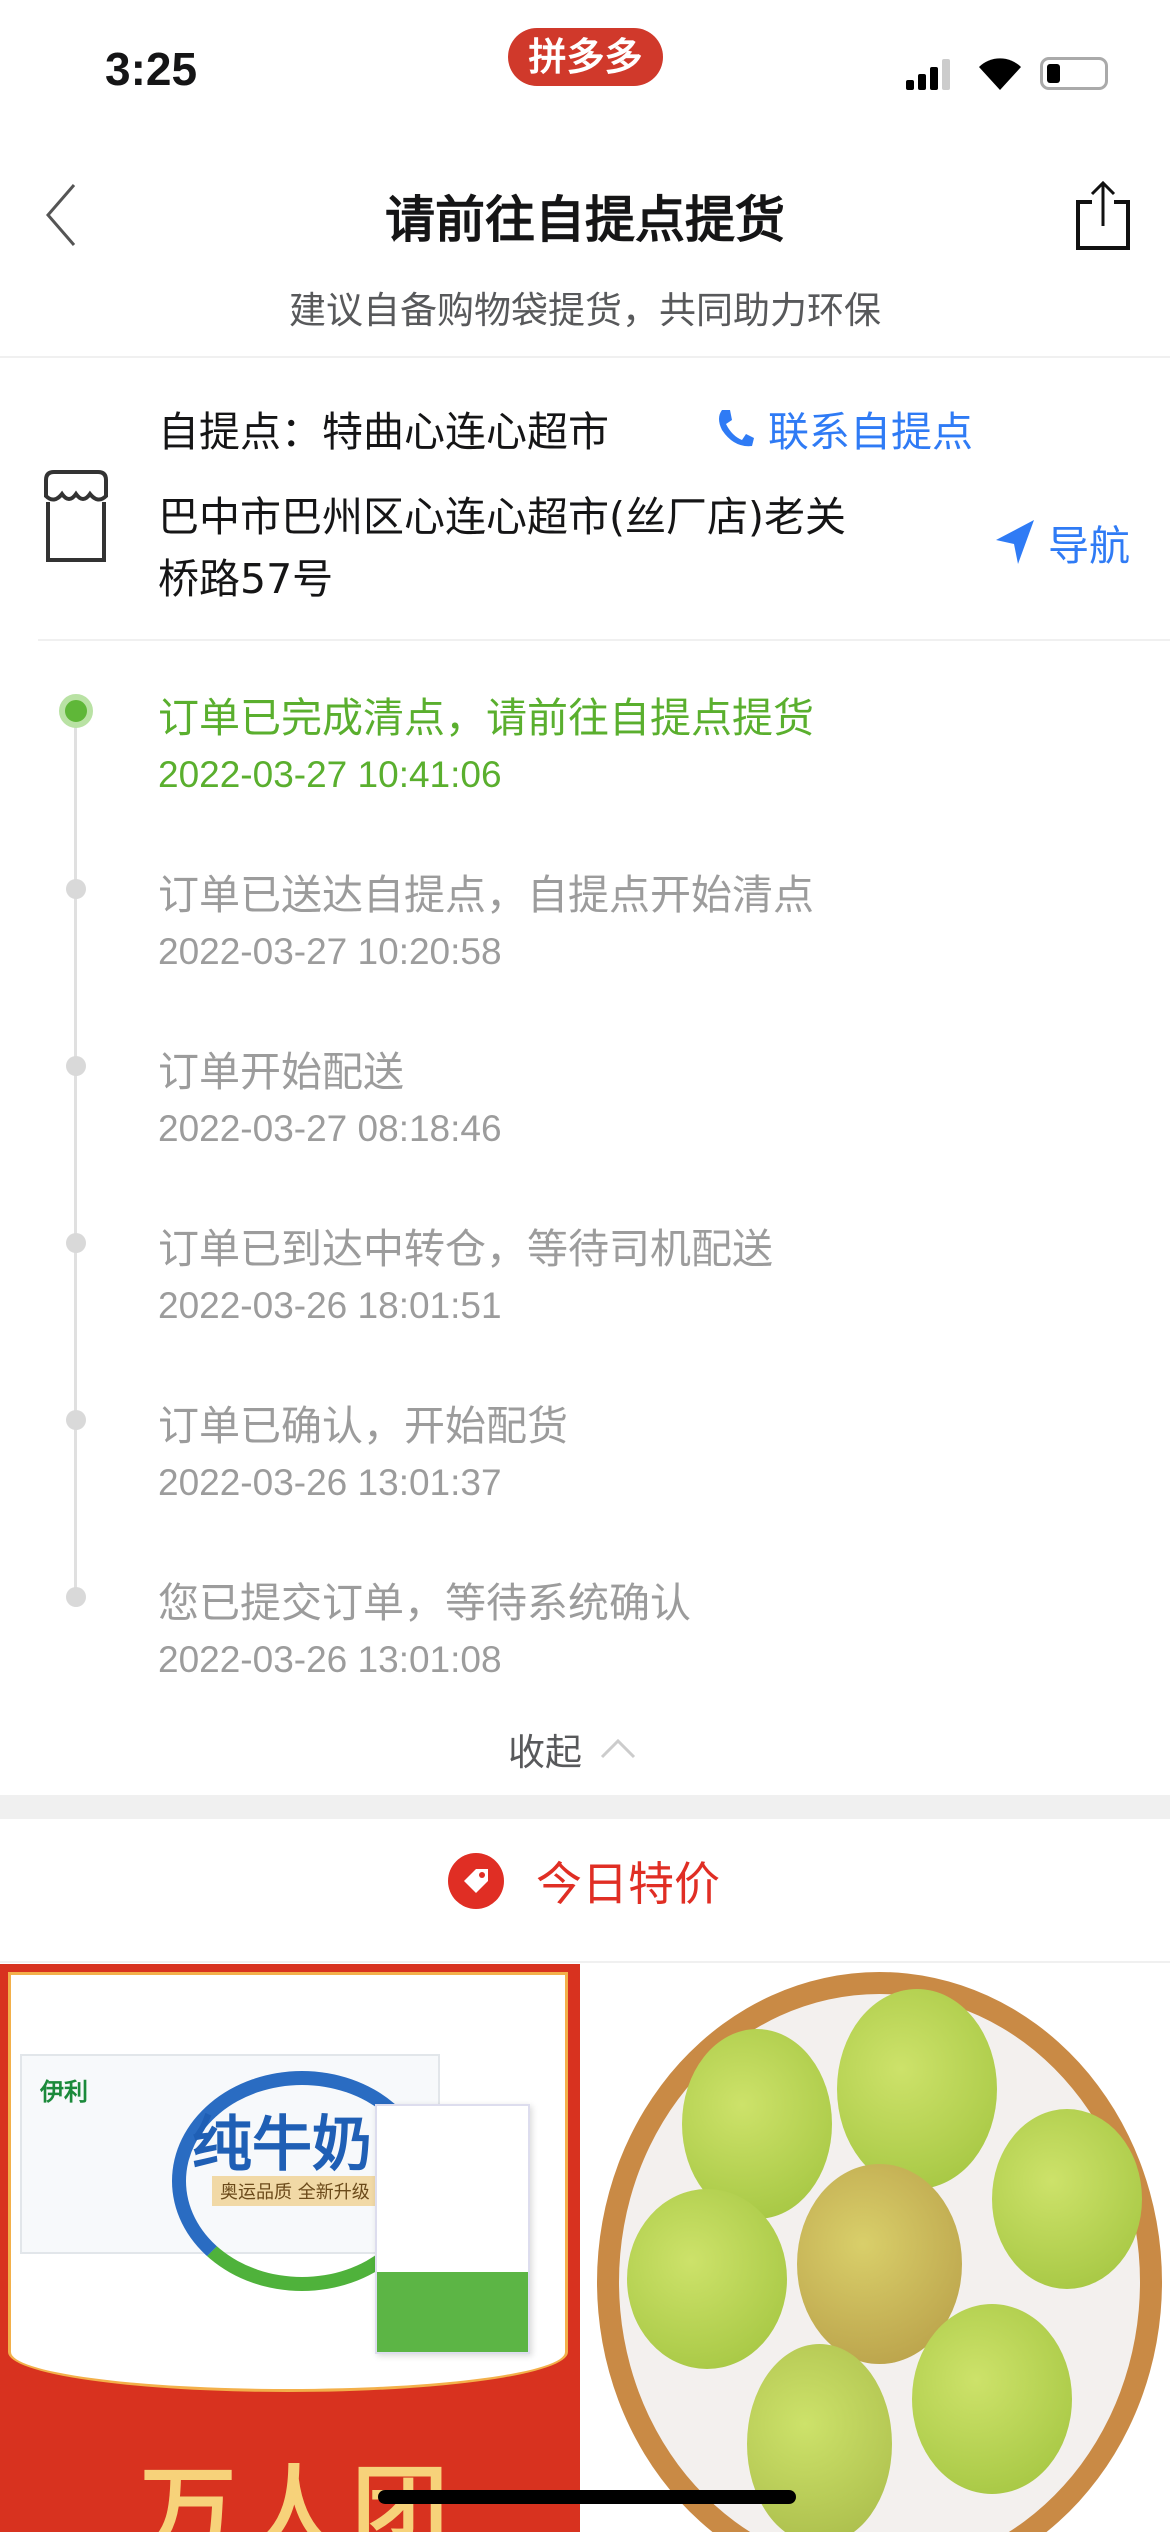 The height and width of the screenshot is (2532, 1170). Describe the element at coordinates (476, 1881) in the screenshot. I see `price-tag-icon` at that location.